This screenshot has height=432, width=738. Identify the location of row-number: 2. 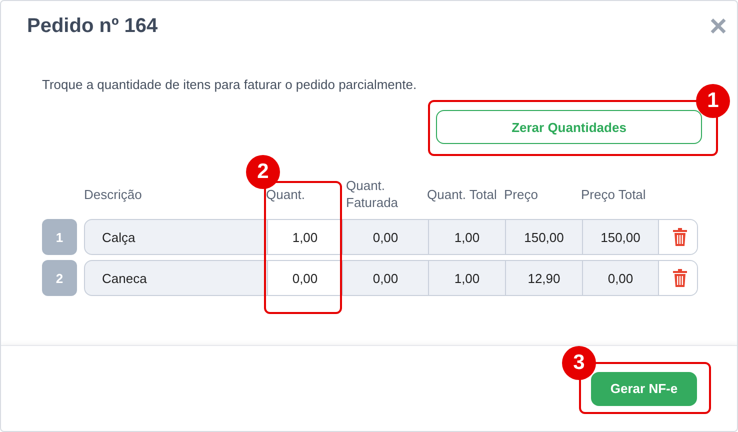
(59, 278).